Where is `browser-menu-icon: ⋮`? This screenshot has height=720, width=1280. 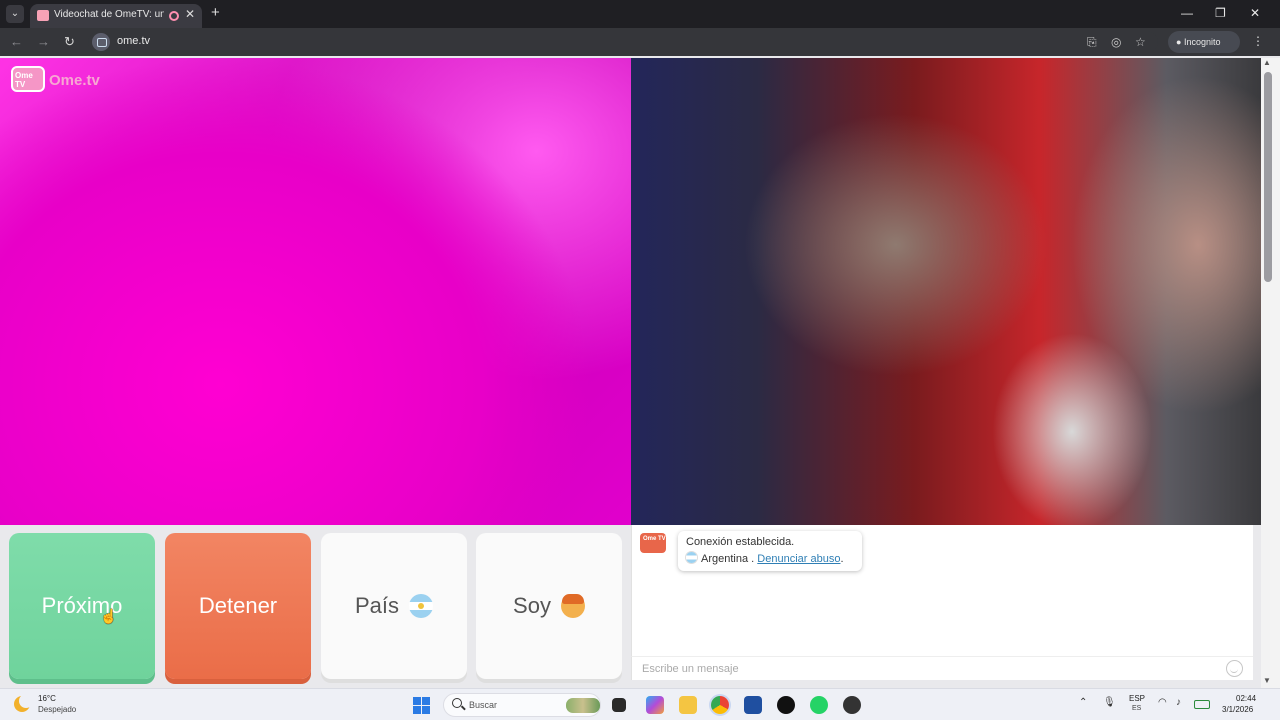 browser-menu-icon: ⋮ is located at coordinates (1258, 41).